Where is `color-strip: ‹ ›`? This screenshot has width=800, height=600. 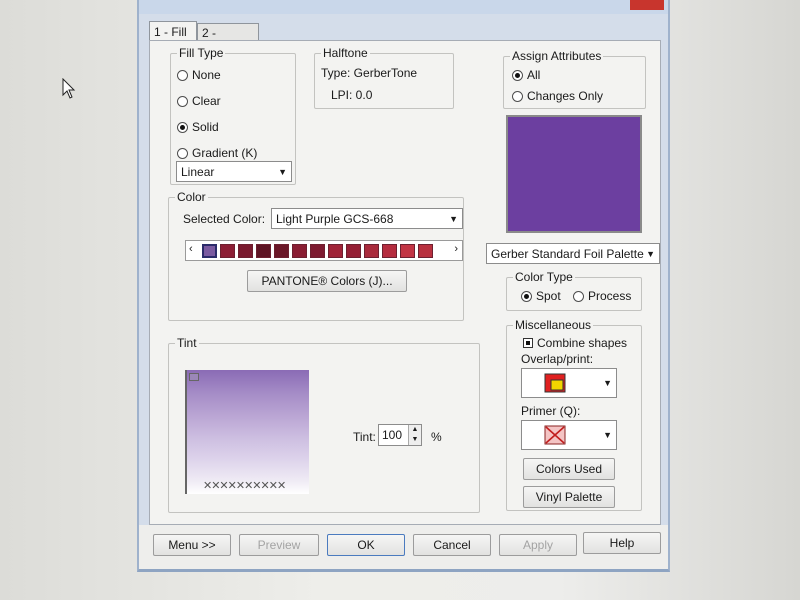
color-strip: ‹ › is located at coordinates (324, 250).